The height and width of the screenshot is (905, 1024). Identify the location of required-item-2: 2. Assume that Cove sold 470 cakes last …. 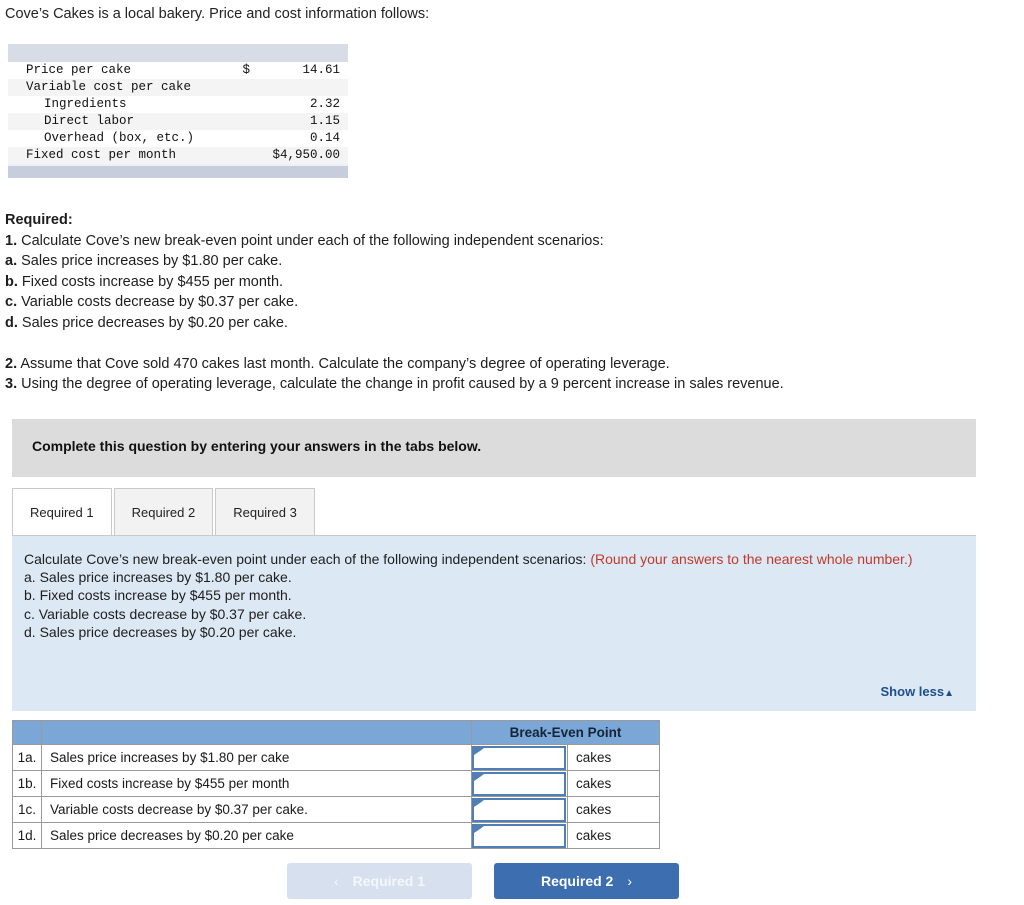
(512, 364).